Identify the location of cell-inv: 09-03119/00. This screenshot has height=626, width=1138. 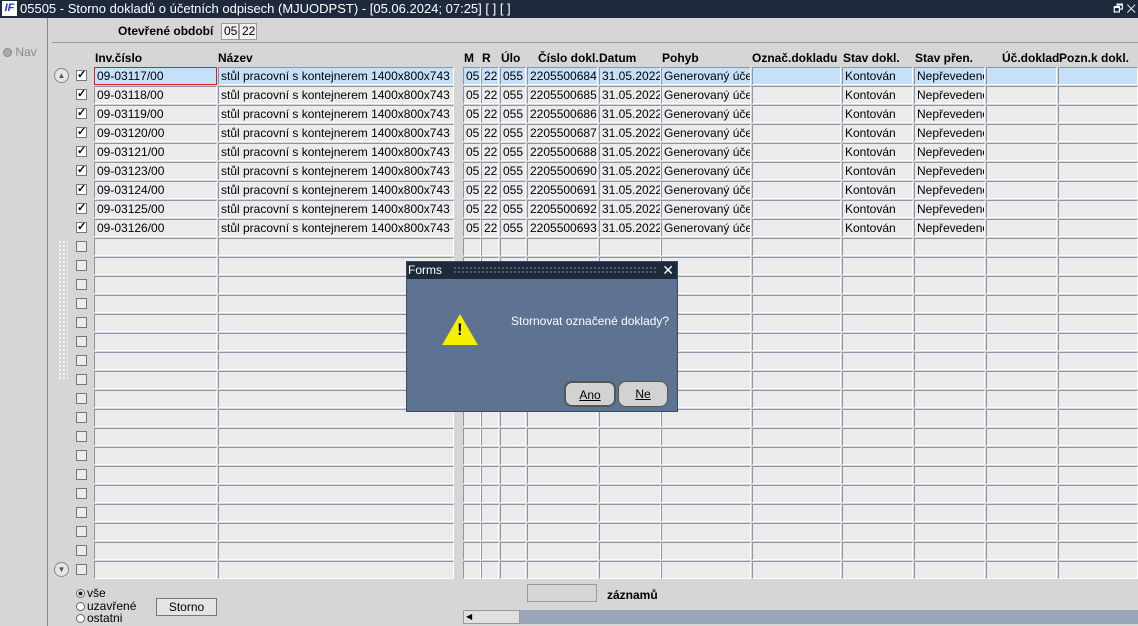
(155, 114).